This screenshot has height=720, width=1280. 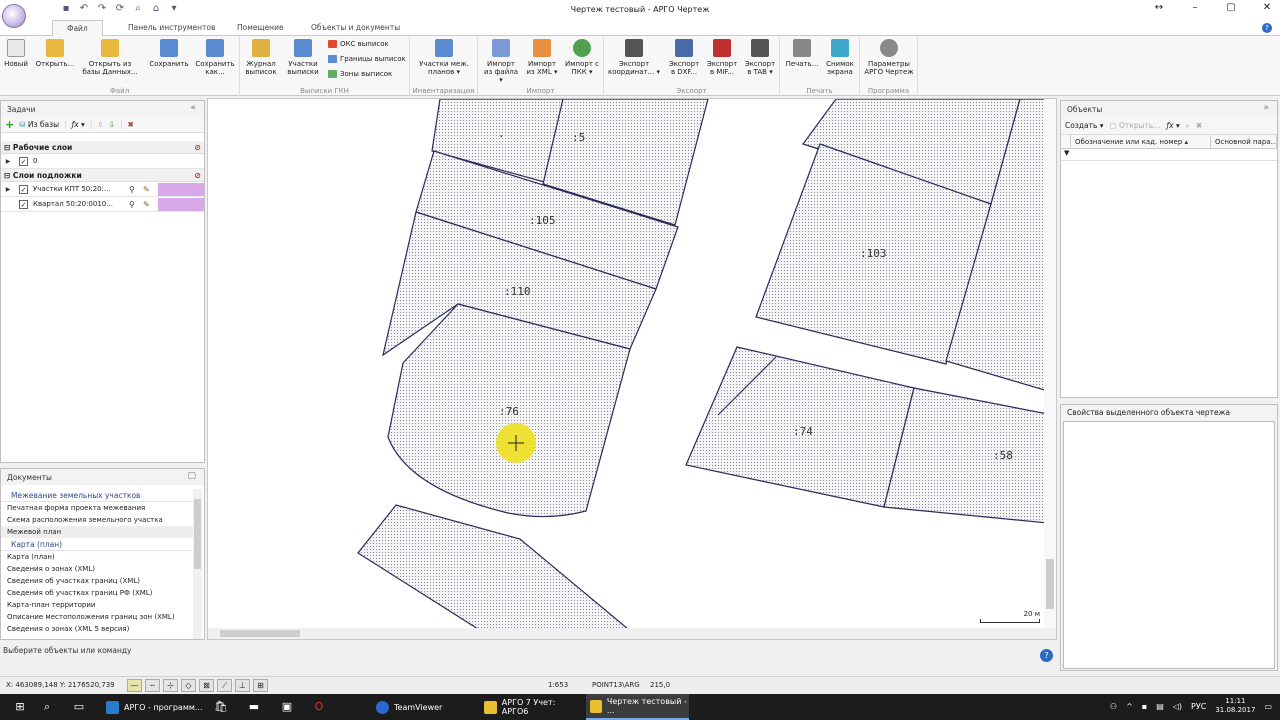 What do you see at coordinates (206, 685) in the screenshot?
I see `snap-intersection-icon: ⊠` at bounding box center [206, 685].